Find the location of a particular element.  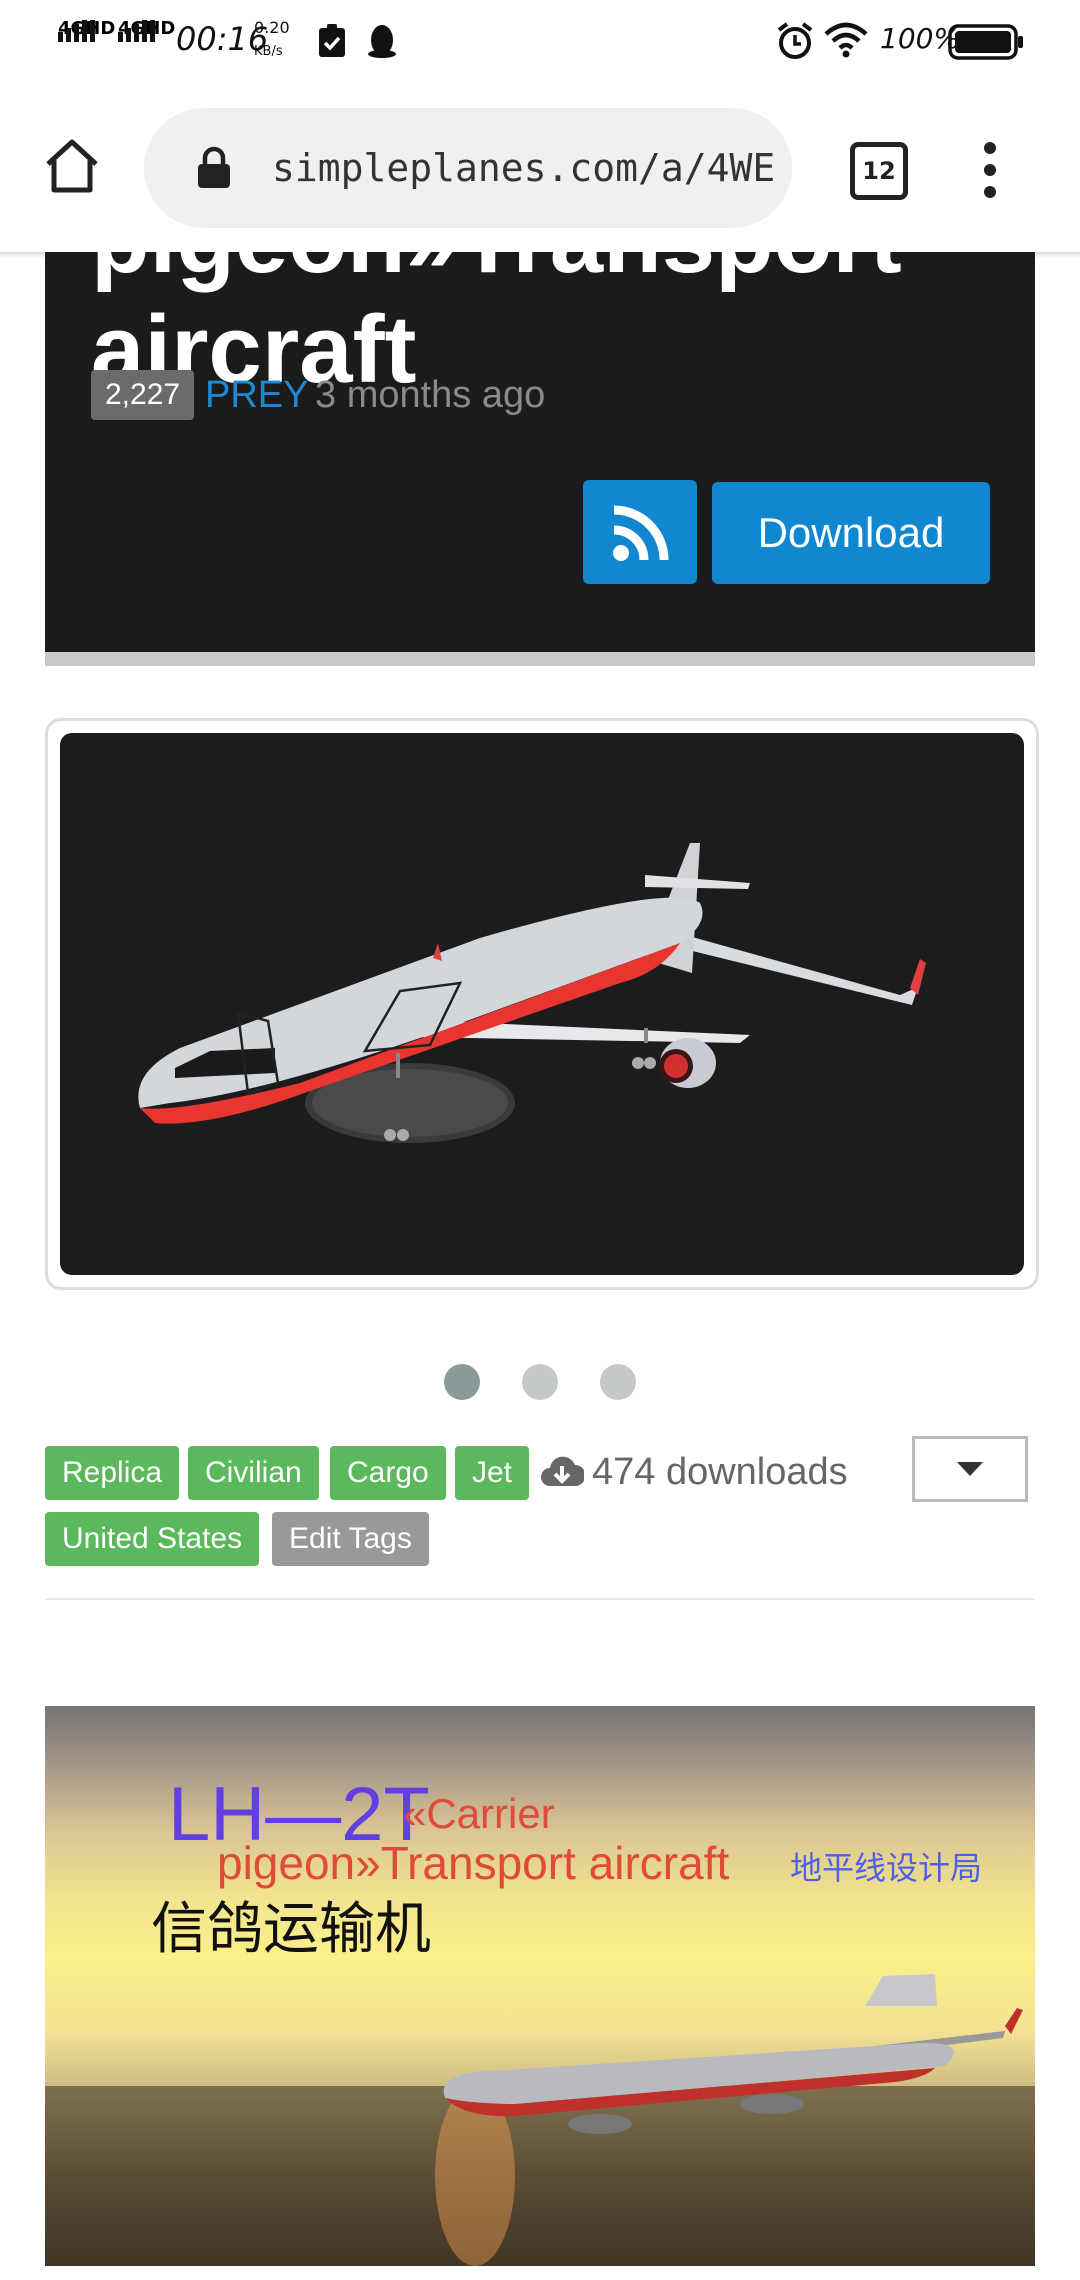

caret-down-icon is located at coordinates (970, 1470).